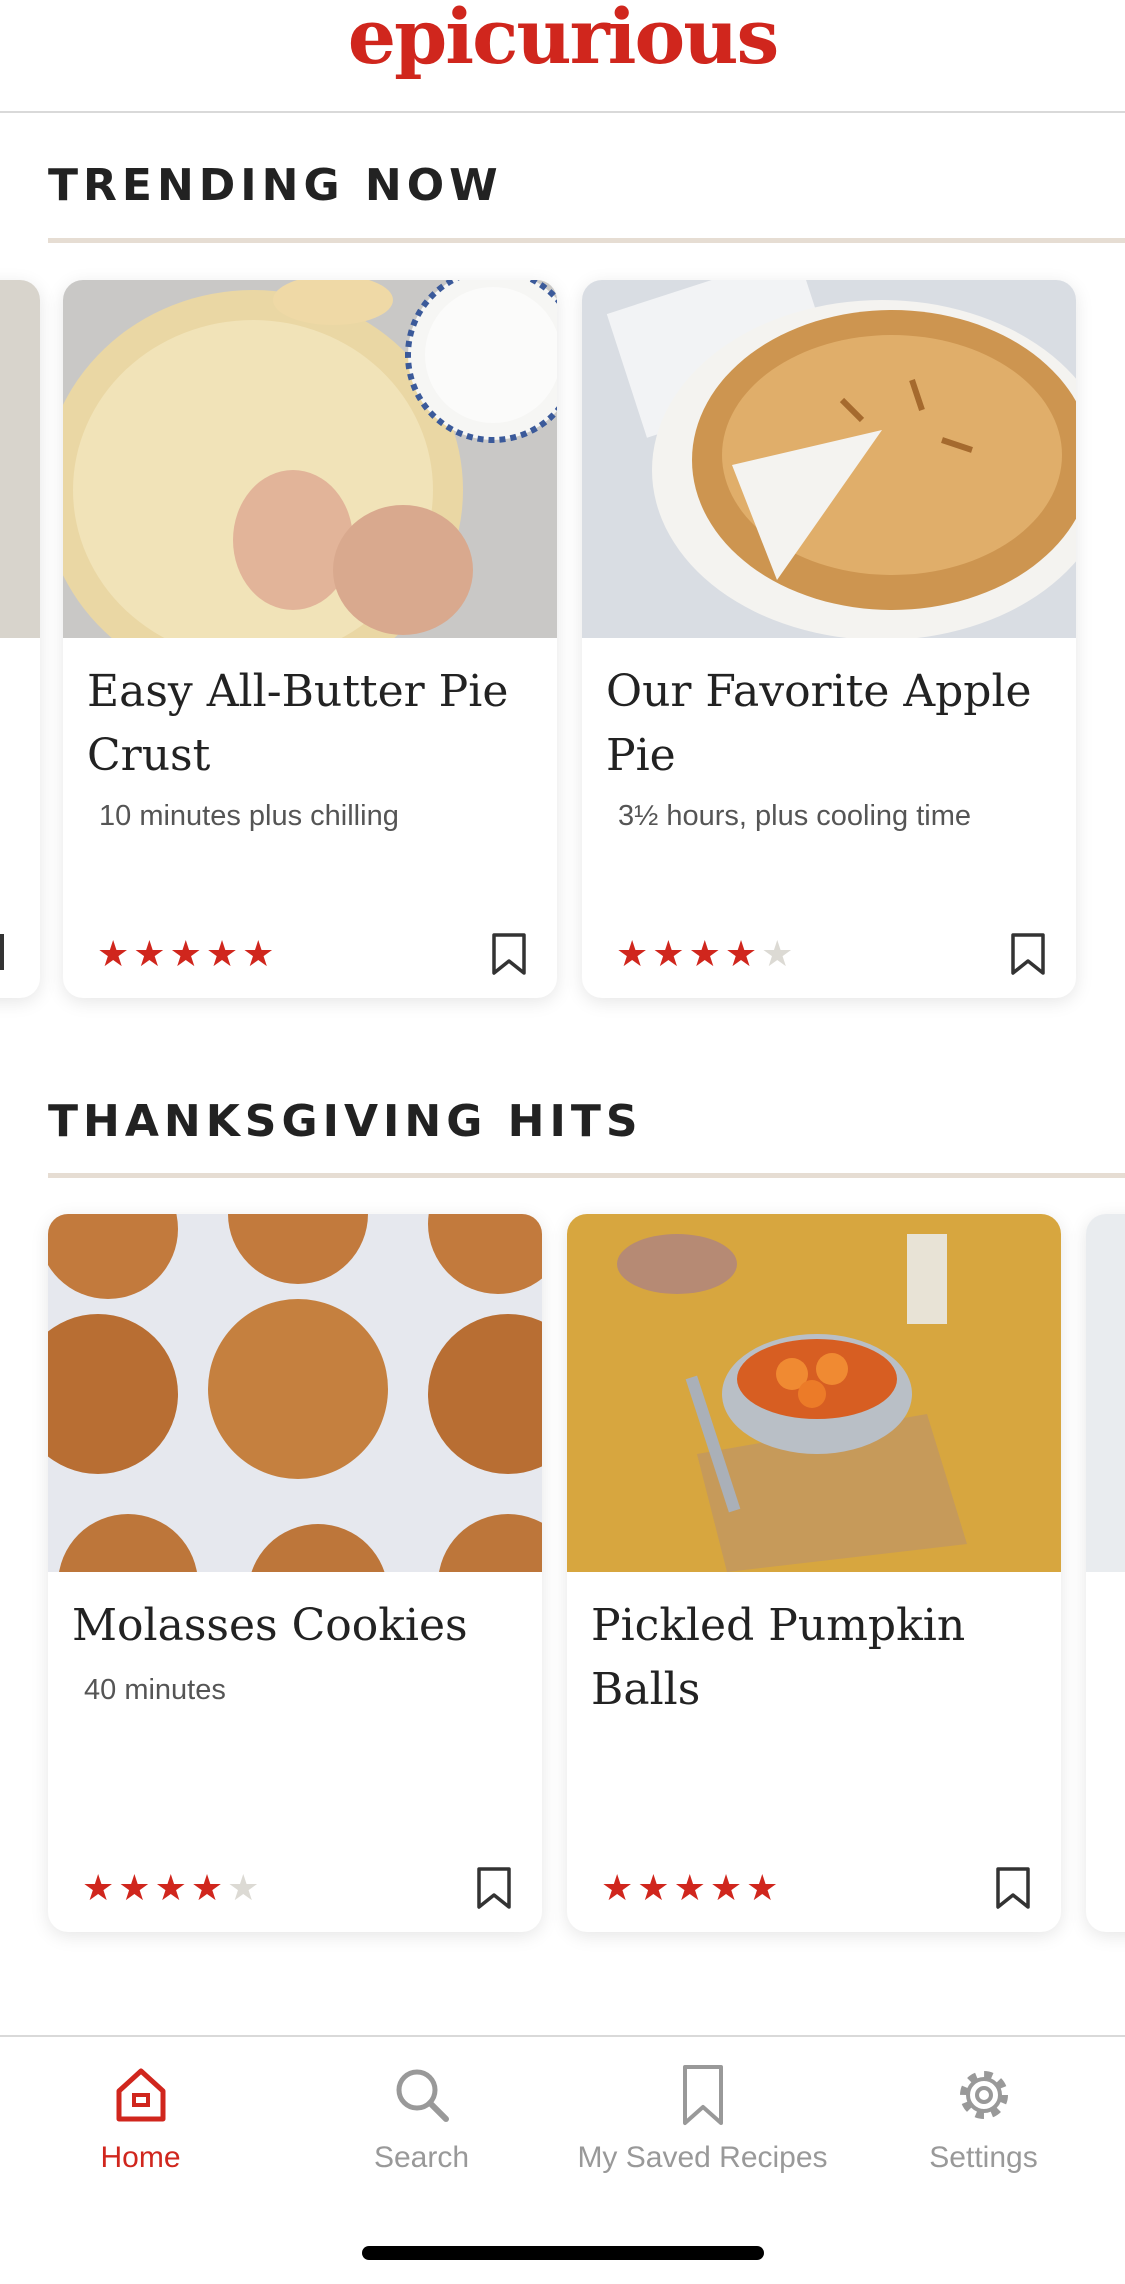 The height and width of the screenshot is (2284, 1125). I want to click on recipe-title: Pickled Pumpkin Balls, so click(816, 1658).